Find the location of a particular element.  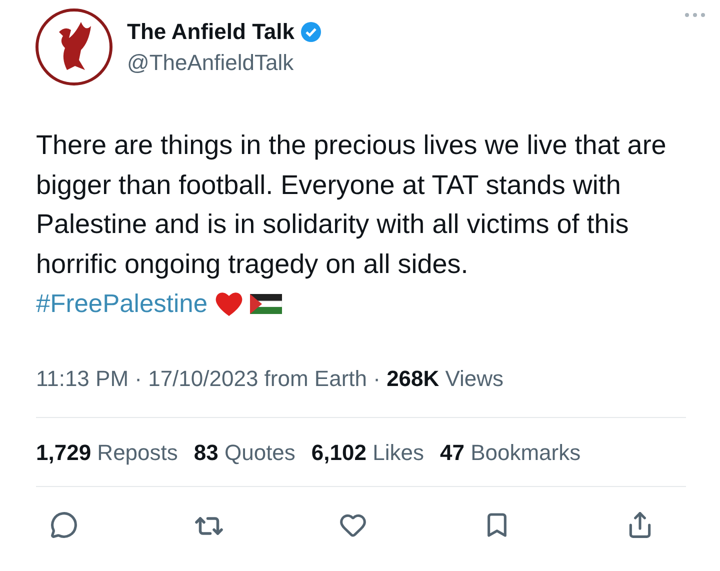

engagement-stat: 83 Quotes is located at coordinates (245, 452).